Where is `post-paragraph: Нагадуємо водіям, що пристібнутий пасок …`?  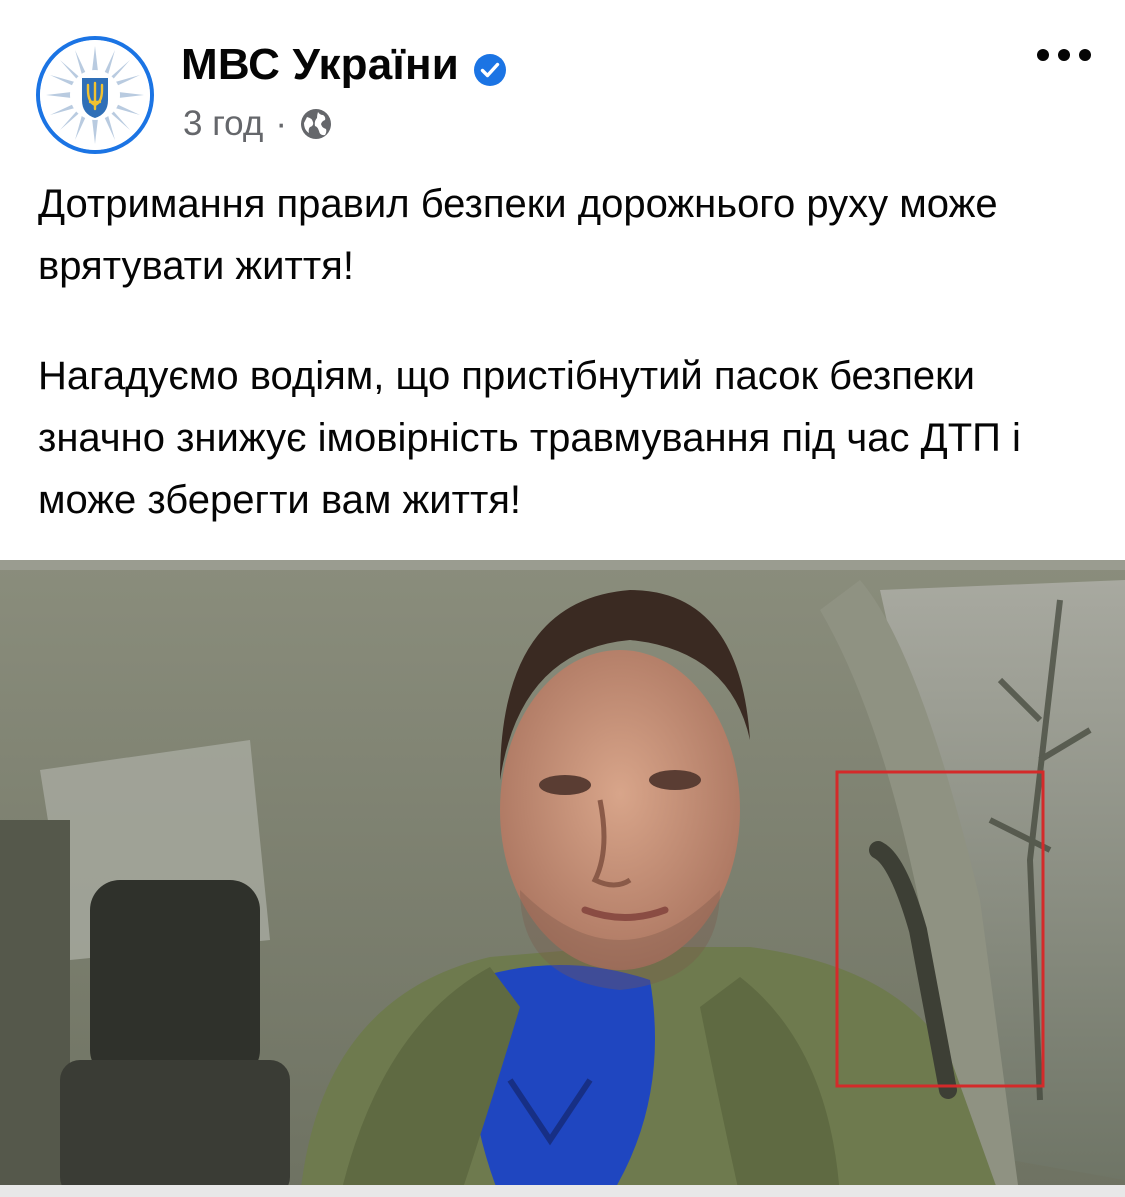 post-paragraph: Нагадуємо водіям, що пристібнутий пасок … is located at coordinates (529, 438).